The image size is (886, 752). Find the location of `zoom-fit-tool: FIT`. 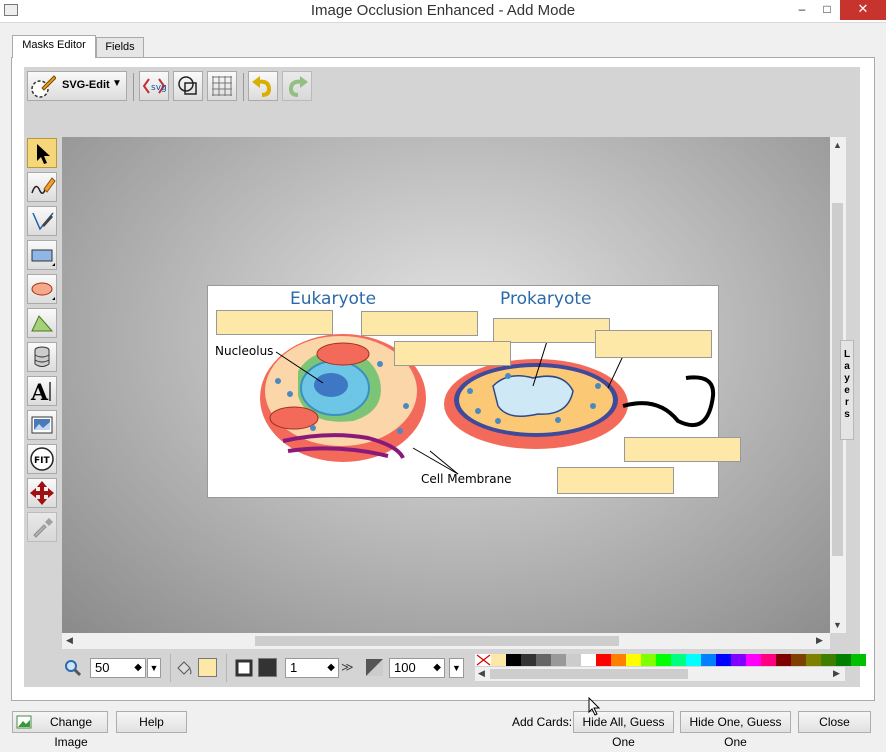

zoom-fit-tool: FIT is located at coordinates (42, 459).